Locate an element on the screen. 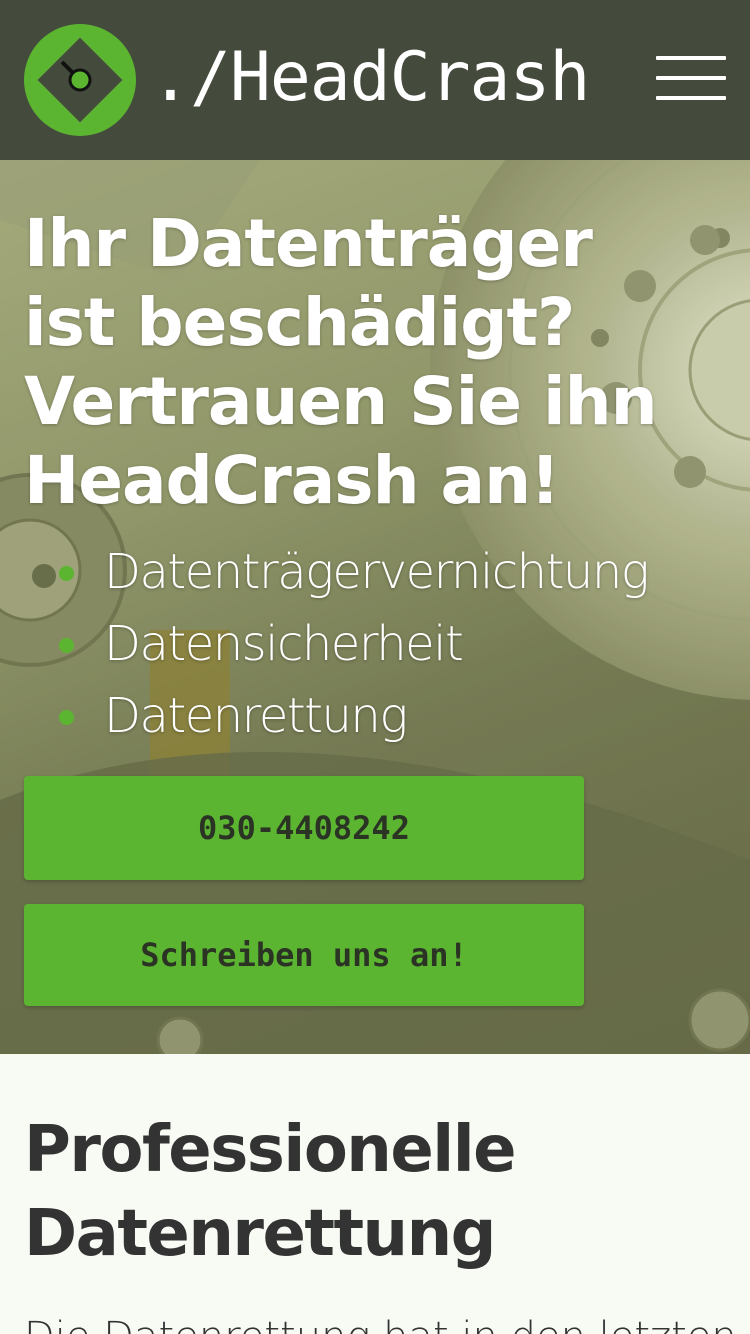 This screenshot has height=1334, width=750. list-item: Datensicherheit is located at coordinates (336, 644).